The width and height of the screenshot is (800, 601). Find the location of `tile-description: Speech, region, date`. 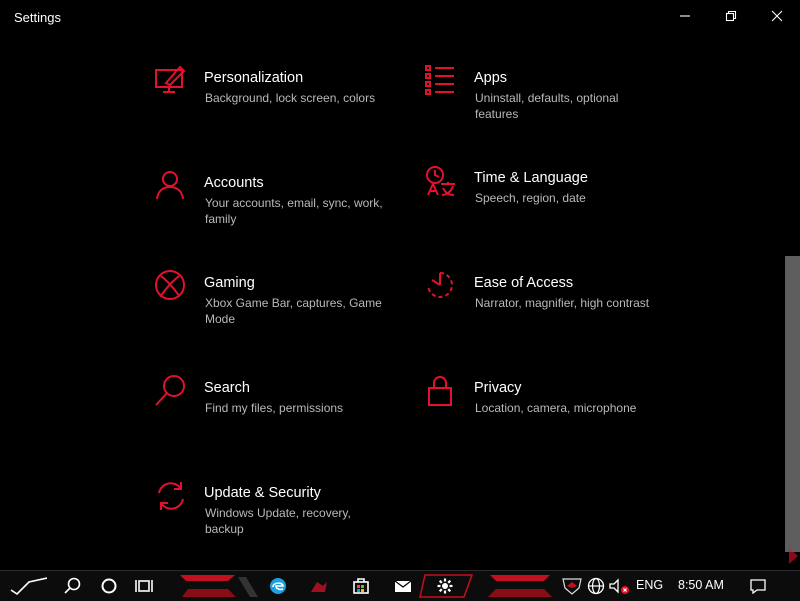

tile-description: Speech, region, date is located at coordinates (530, 198).